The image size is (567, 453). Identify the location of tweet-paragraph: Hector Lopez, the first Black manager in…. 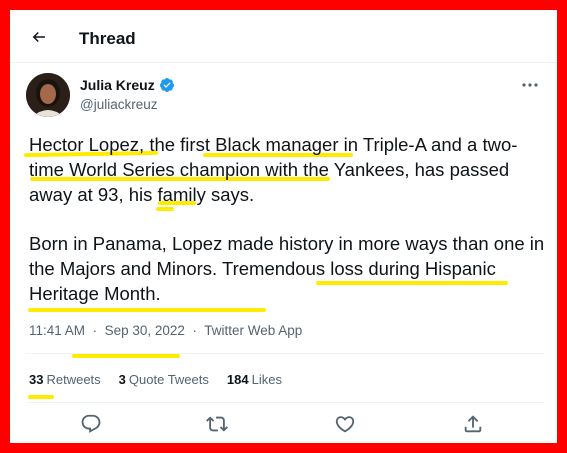
(273, 169).